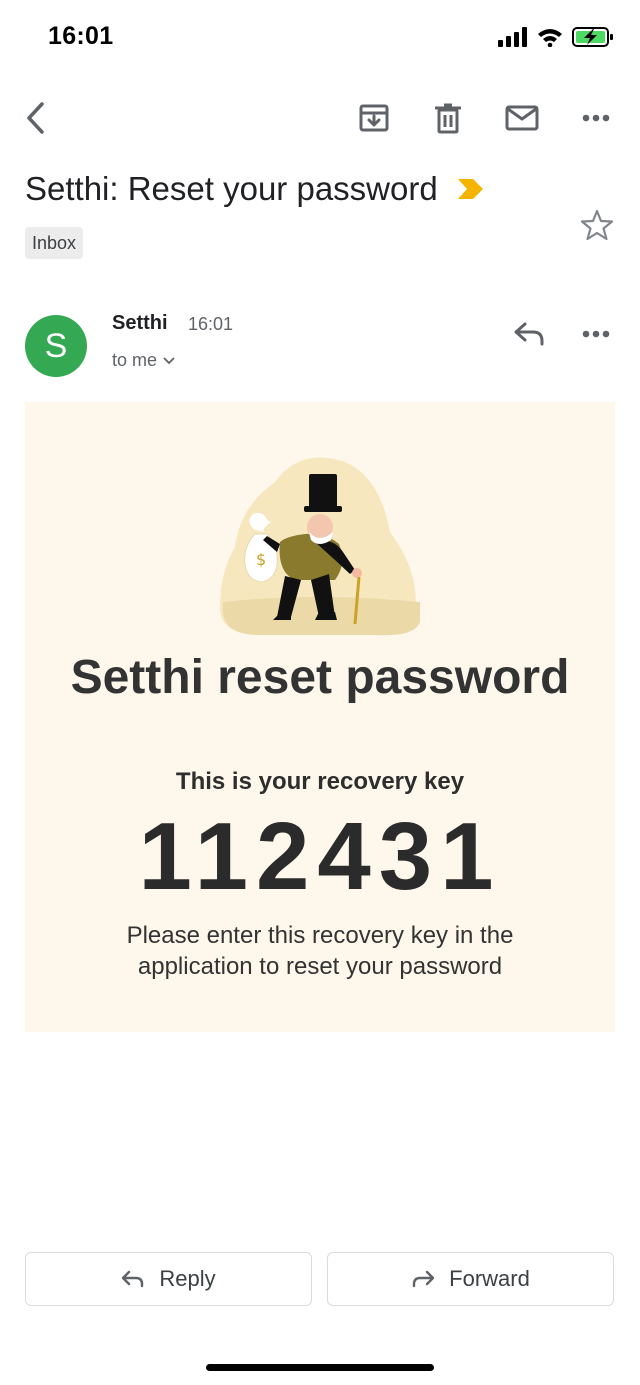 The image size is (640, 1385). I want to click on trash-icon, so click(448, 118).